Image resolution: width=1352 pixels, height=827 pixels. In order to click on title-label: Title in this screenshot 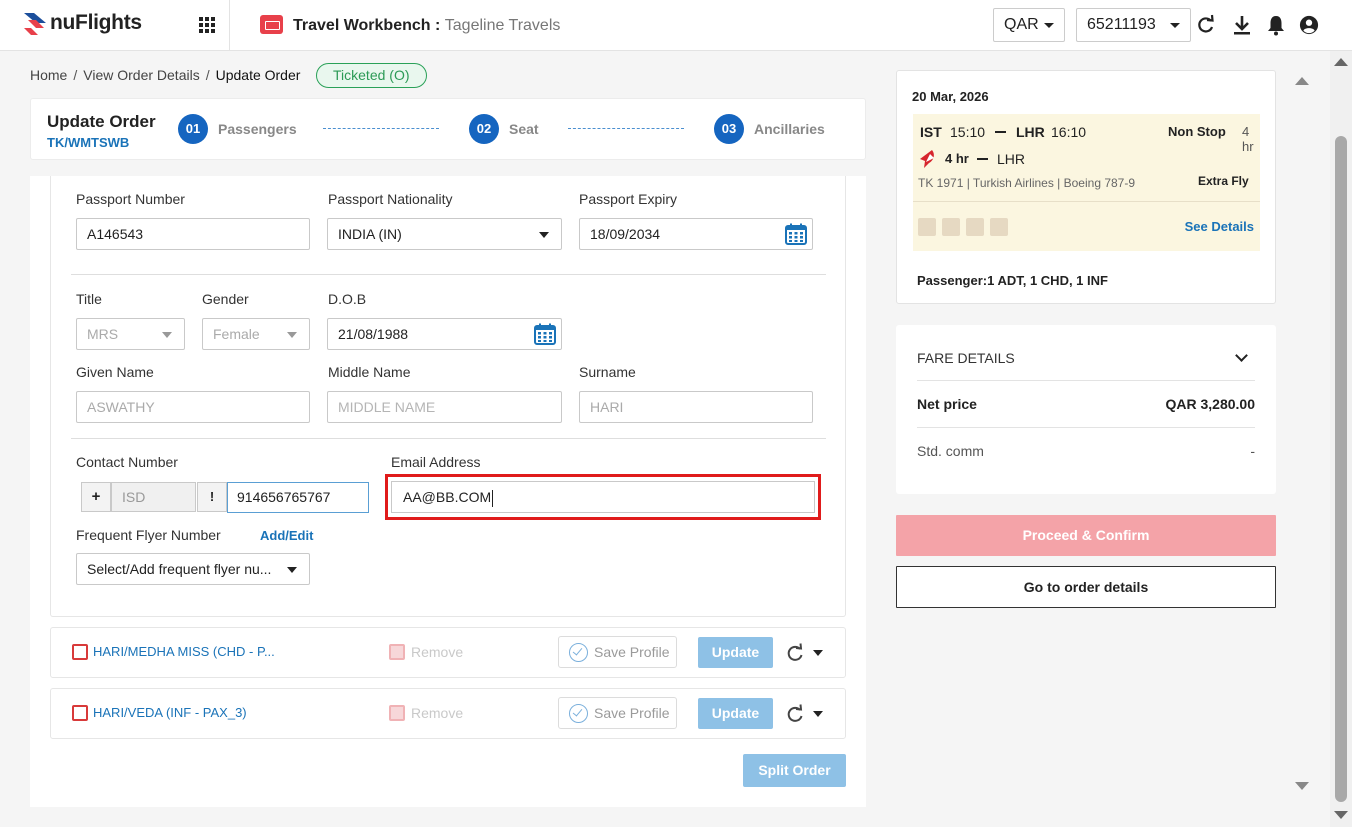, I will do `click(89, 299)`.